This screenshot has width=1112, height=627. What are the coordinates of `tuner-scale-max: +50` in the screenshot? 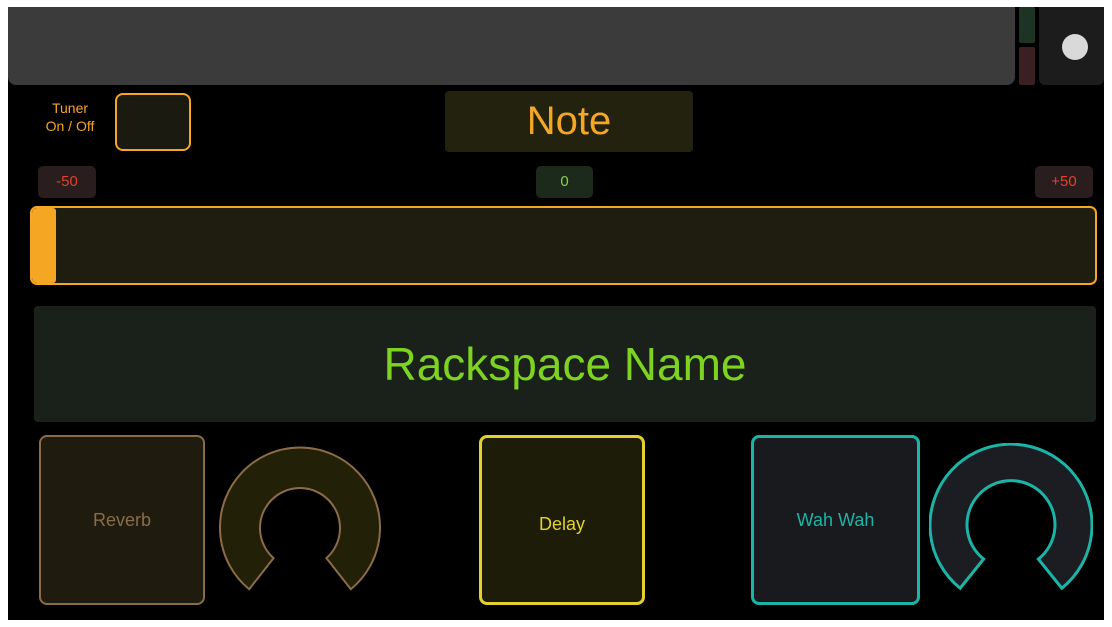 It's located at (1064, 182).